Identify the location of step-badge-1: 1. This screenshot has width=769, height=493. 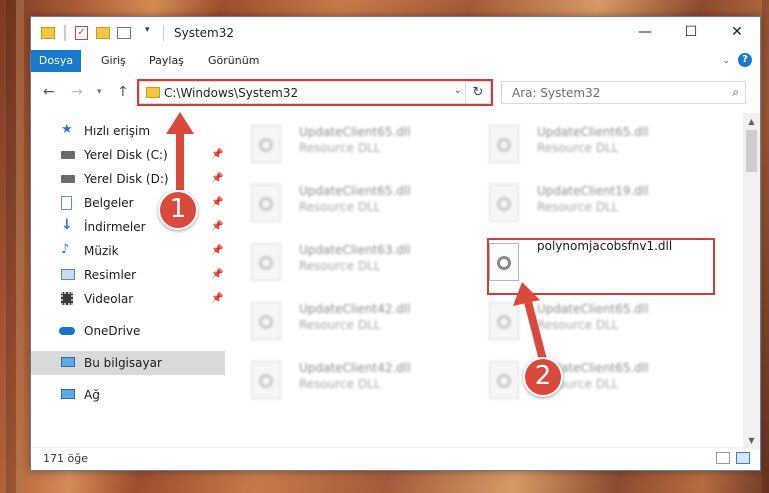
(178, 210).